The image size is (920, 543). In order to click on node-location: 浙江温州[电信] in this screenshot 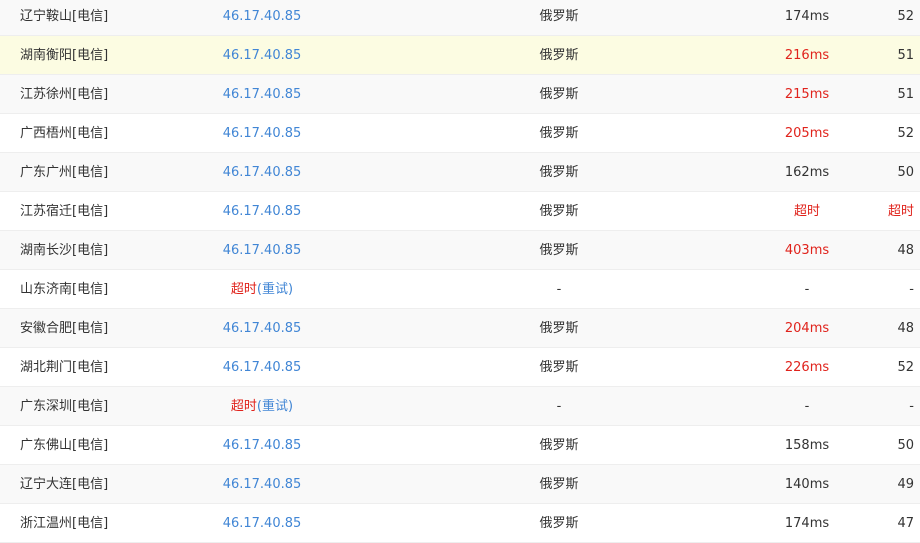, I will do `click(64, 523)`.